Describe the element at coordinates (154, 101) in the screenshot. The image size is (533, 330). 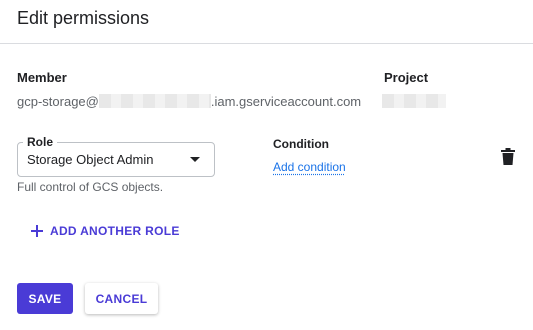
I see `redacted-member-id` at that location.